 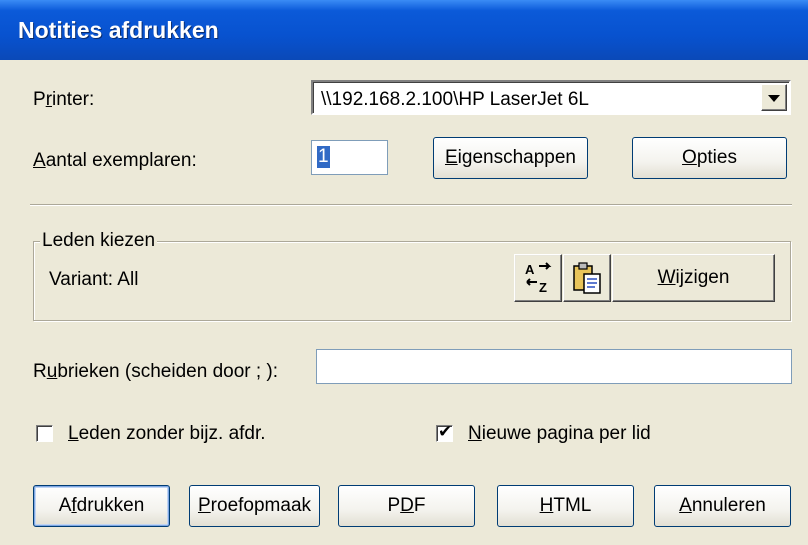 I want to click on pdf-button-label: PDF, so click(x=406, y=505).